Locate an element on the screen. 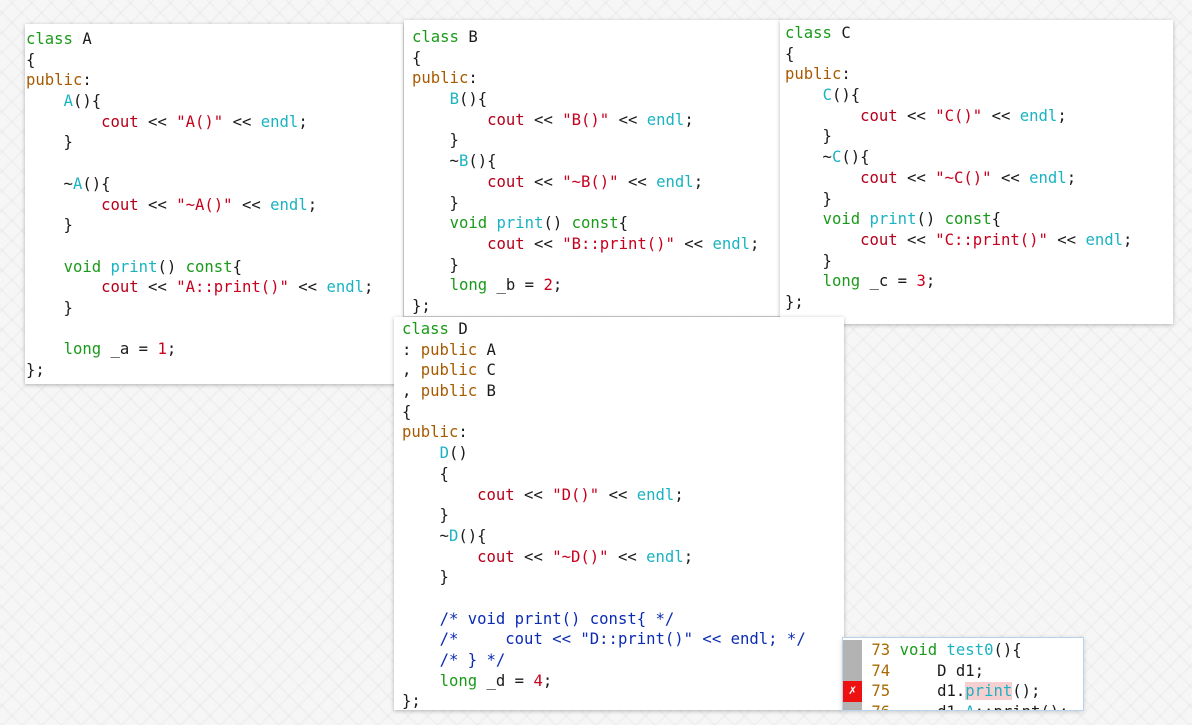 This screenshot has width=1192, height=725. code-token: "B::print()" is located at coordinates (618, 243).